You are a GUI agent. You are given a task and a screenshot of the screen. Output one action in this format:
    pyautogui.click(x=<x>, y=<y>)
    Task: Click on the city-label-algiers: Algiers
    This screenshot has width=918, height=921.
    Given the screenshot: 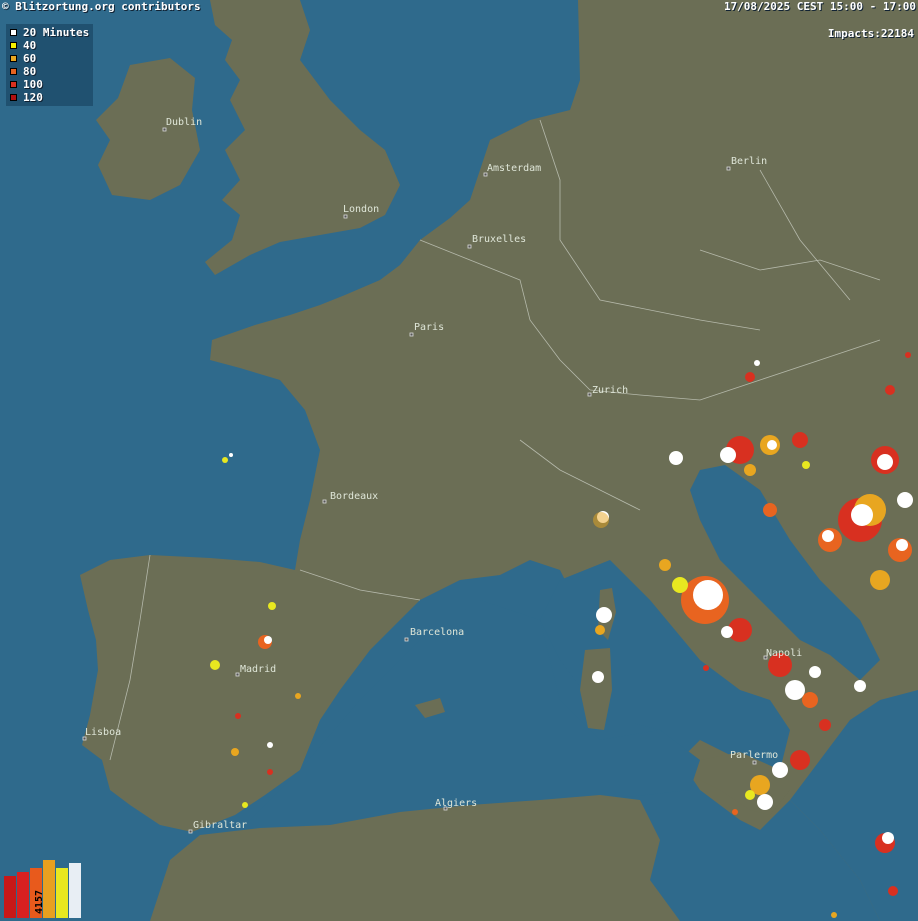 What is the action you would take?
    pyautogui.click(x=456, y=803)
    